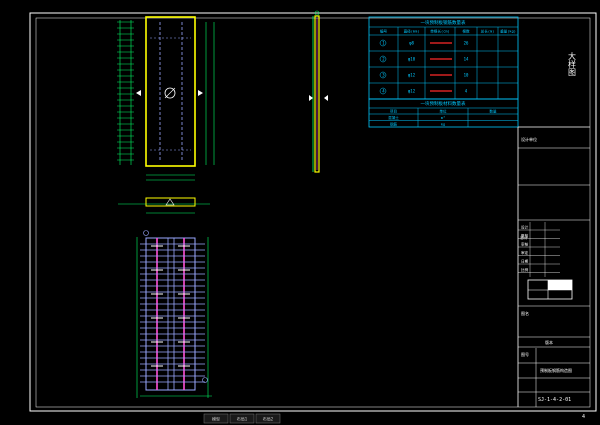 The width and height of the screenshot is (600, 425). I want to click on layout-tab-strip: 模型 布局1 布局2, so click(321, 418).